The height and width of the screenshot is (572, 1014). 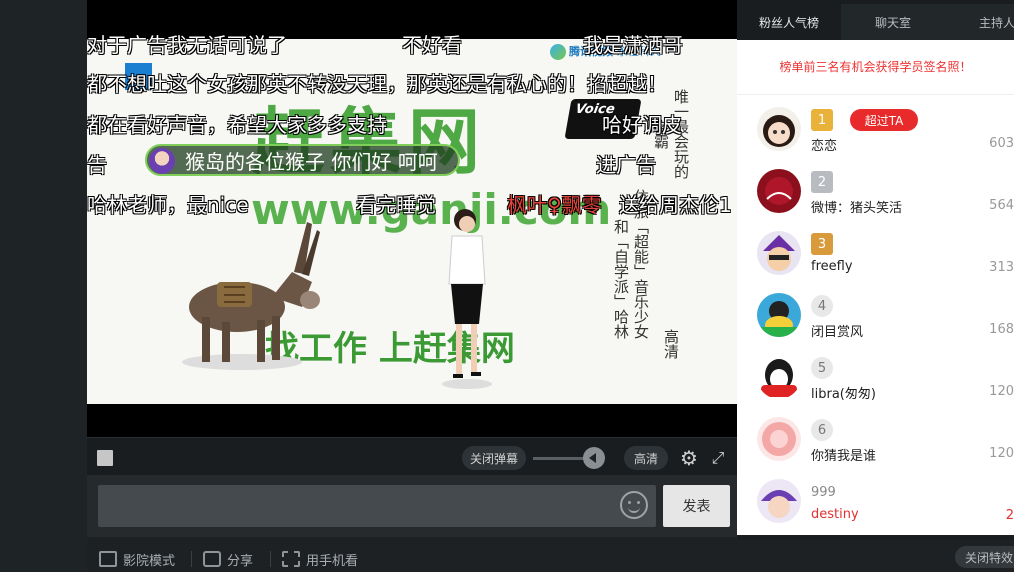 I want to click on player-control-bar: 关闭弹幕 高清 ⚙ ⤢, so click(x=412, y=456).